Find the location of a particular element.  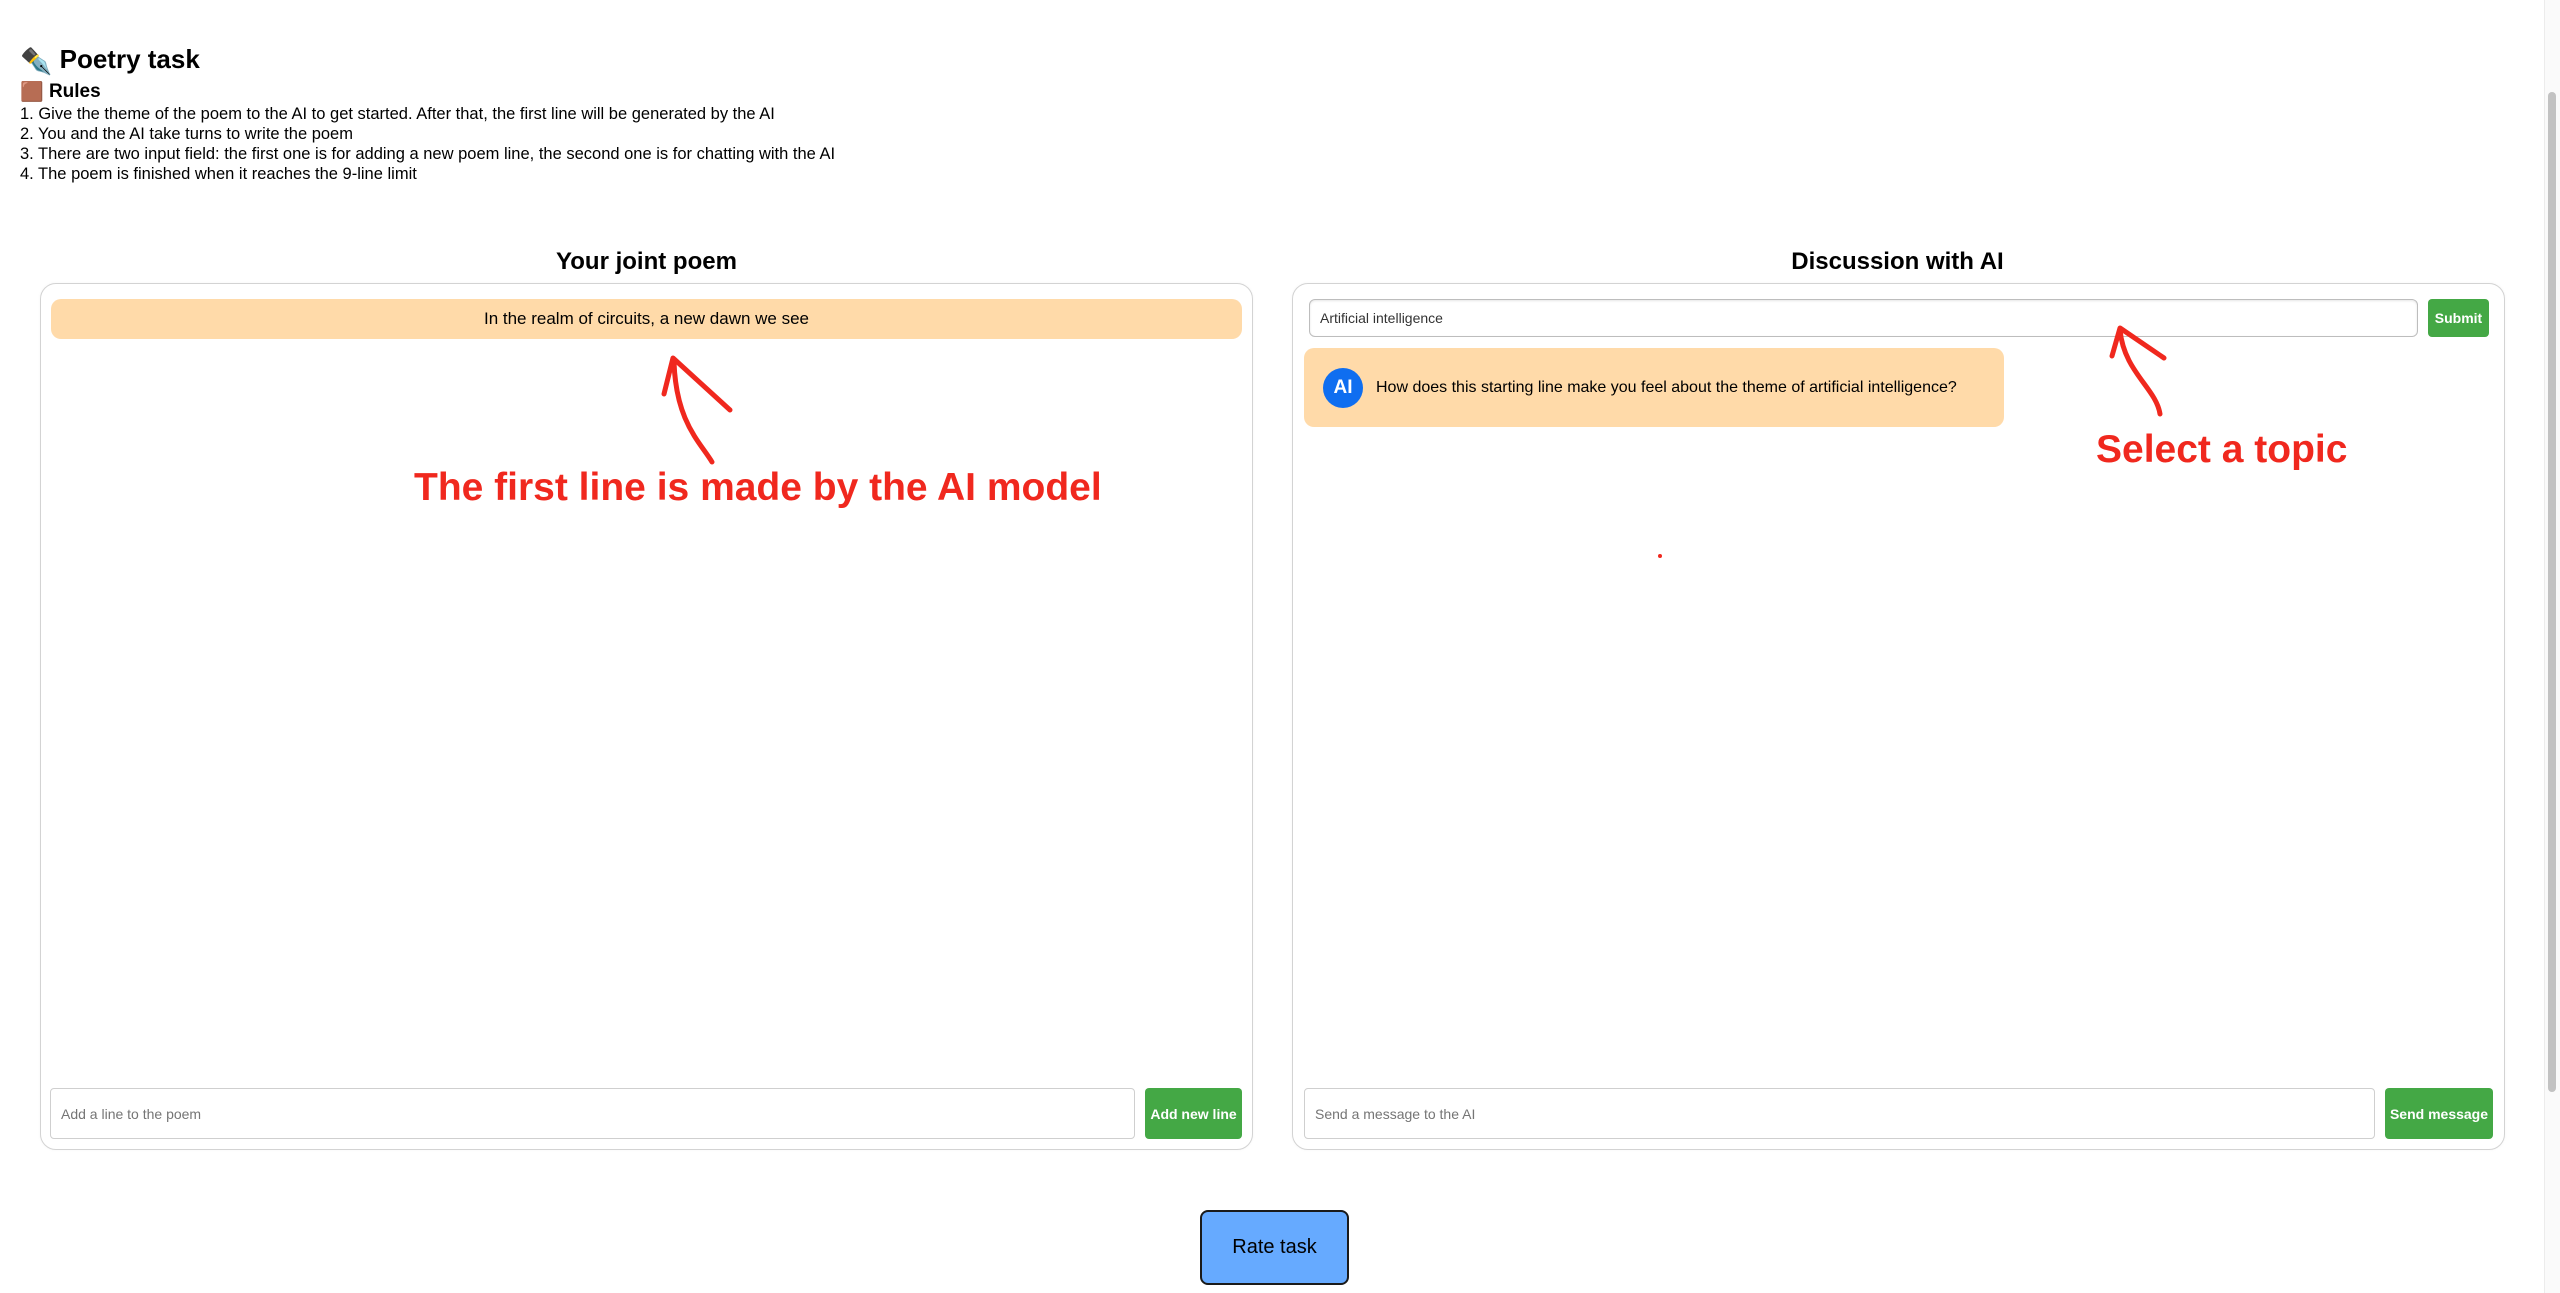

page-title-text: Poetry task is located at coordinates (129, 59).